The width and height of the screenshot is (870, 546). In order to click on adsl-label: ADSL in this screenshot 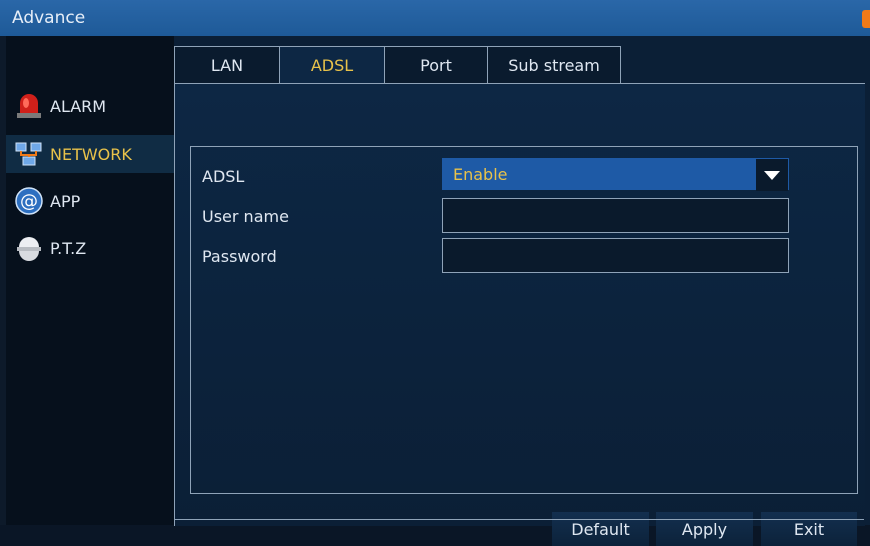, I will do `click(223, 176)`.